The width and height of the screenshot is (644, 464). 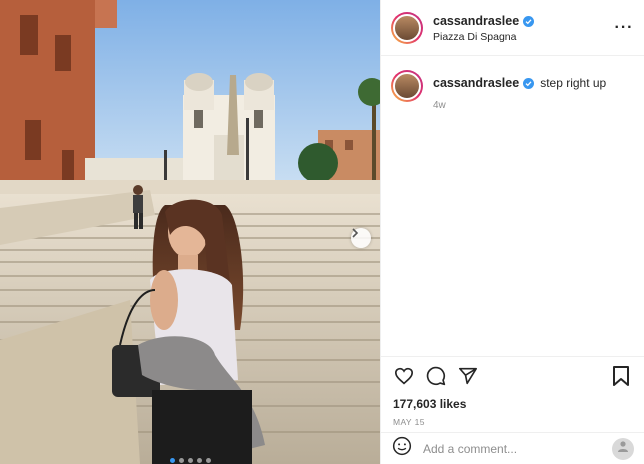 What do you see at coordinates (476, 83) in the screenshot?
I see `caption-username-link: cassandraslee` at bounding box center [476, 83].